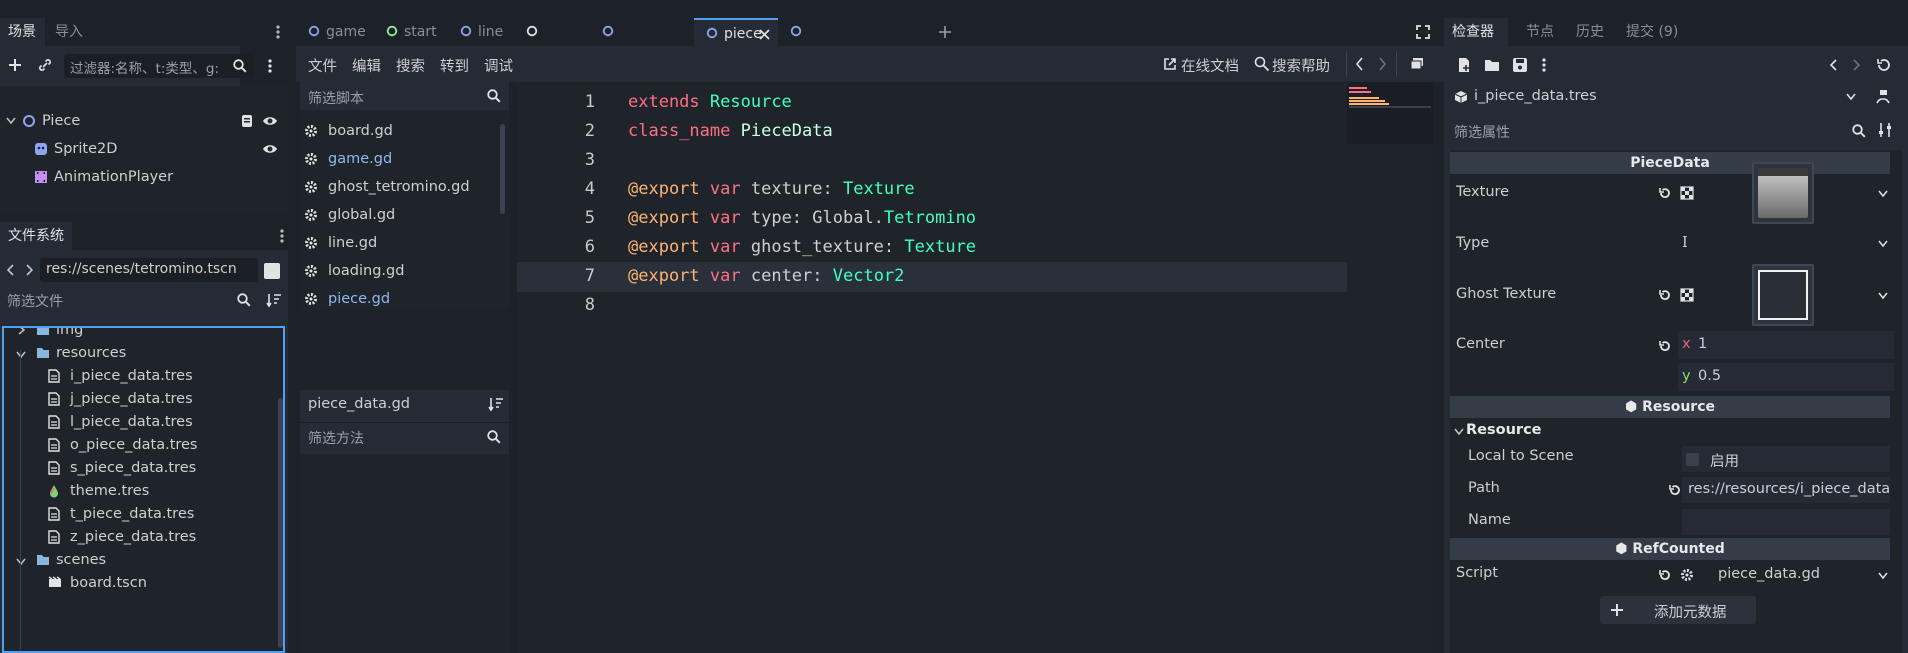  What do you see at coordinates (143, 445) in the screenshot?
I see `filesystem-item: o_piece_data.tres` at bounding box center [143, 445].